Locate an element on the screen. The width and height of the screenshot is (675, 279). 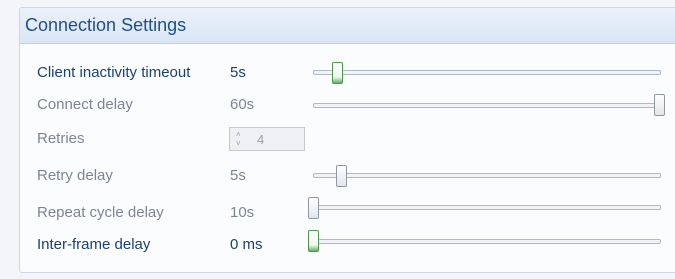
connect-delay-value: 60s is located at coordinates (242, 104).